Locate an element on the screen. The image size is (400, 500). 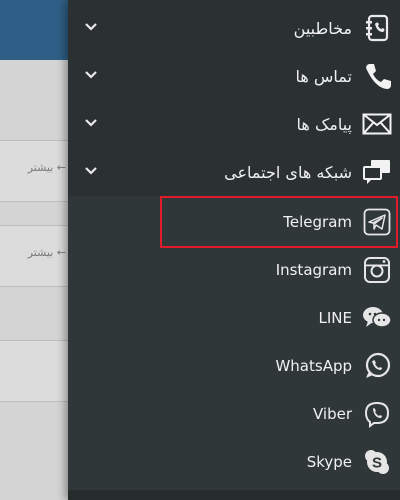
submenu-item-skype: Skype S is located at coordinates (234, 462).